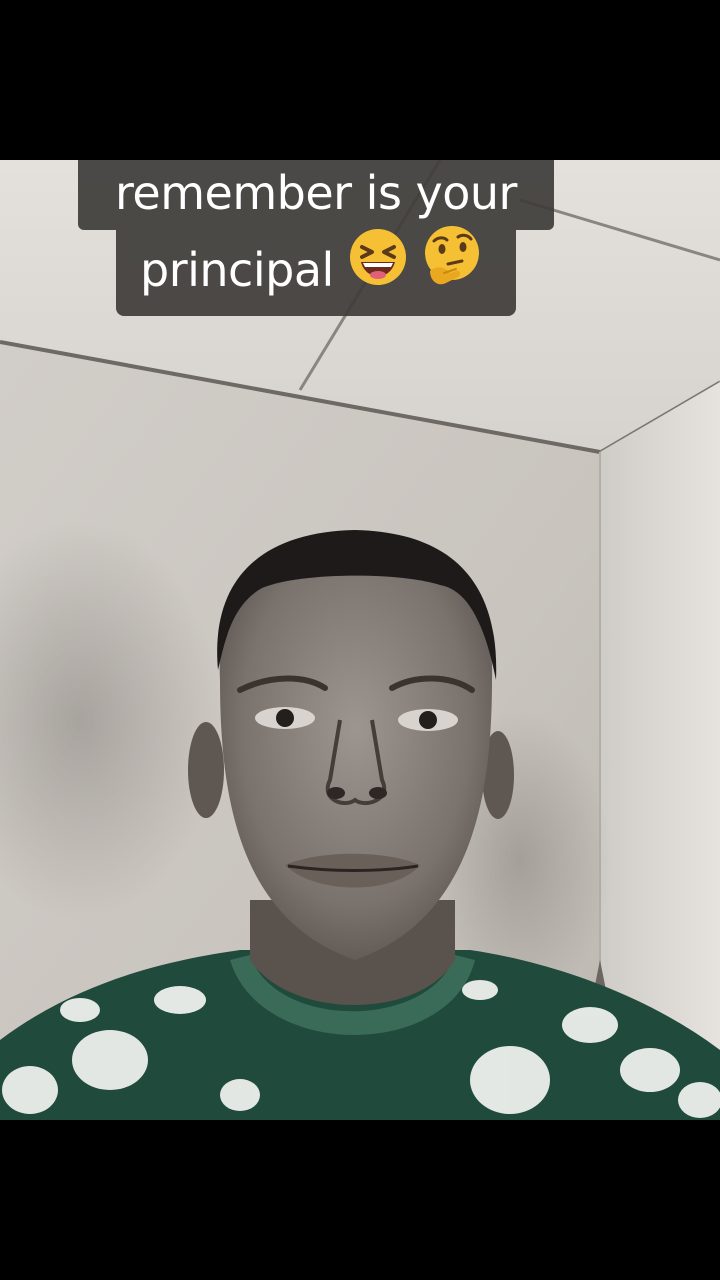  I want to click on letterbox-bottom, so click(360, 1200).